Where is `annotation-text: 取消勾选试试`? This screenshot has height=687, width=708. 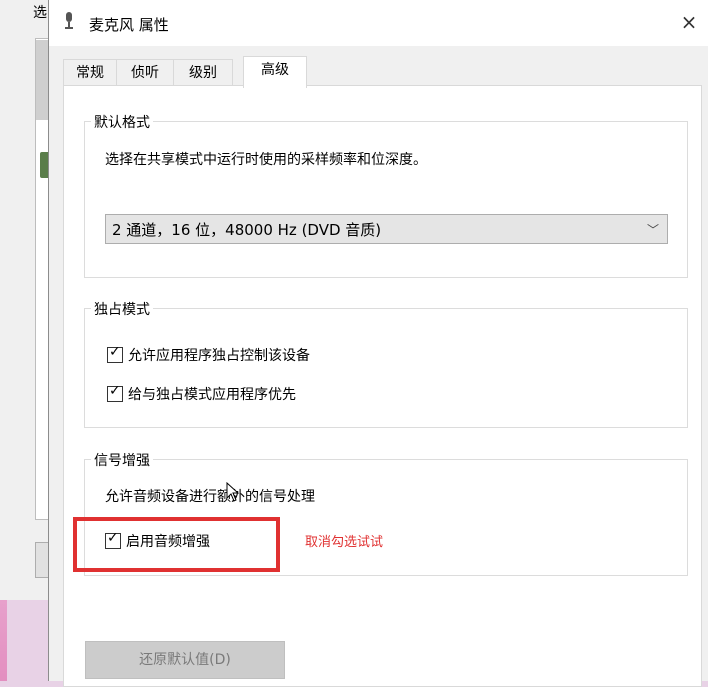 annotation-text: 取消勾选试试 is located at coordinates (344, 542).